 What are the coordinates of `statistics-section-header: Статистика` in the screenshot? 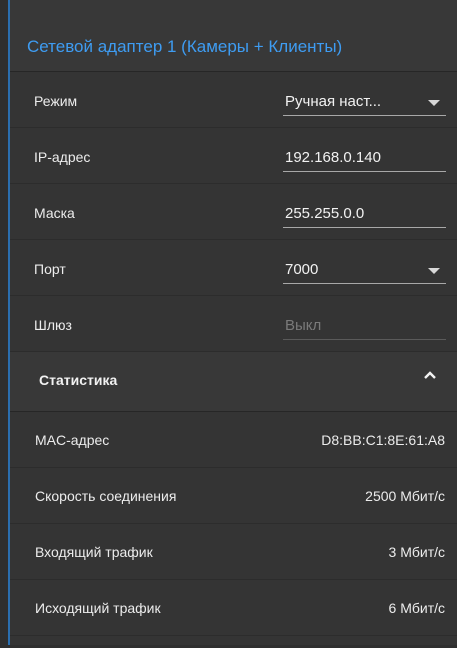 It's located at (233, 382).